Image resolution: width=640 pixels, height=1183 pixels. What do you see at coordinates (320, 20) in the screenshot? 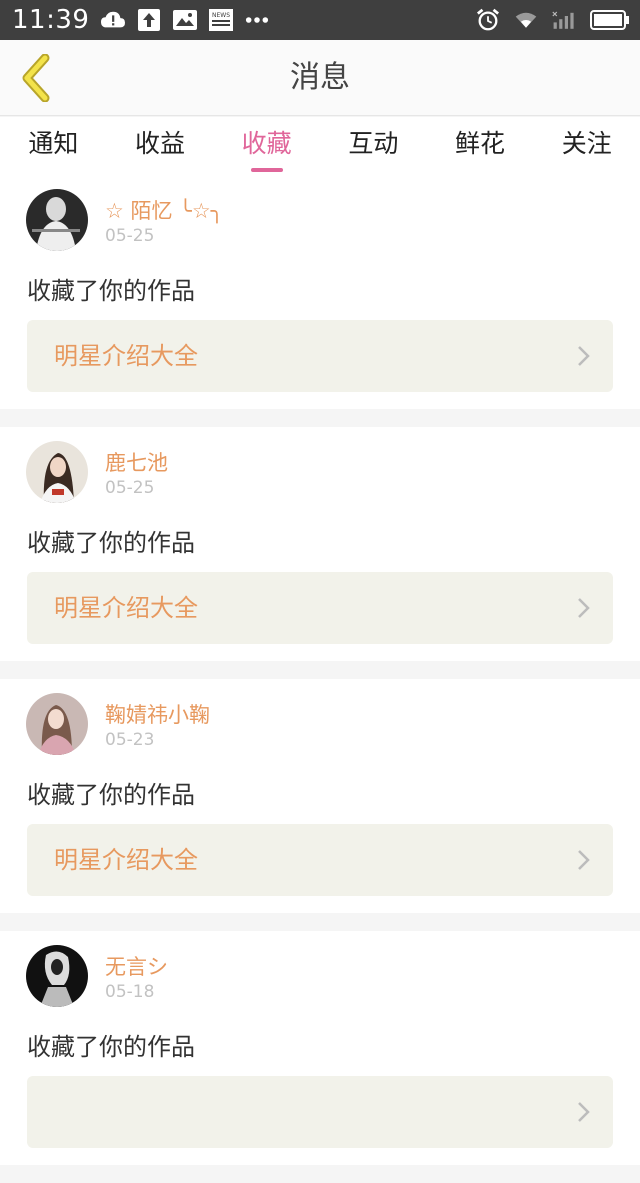
I see `status-bar: 11:39 NEWS` at bounding box center [320, 20].